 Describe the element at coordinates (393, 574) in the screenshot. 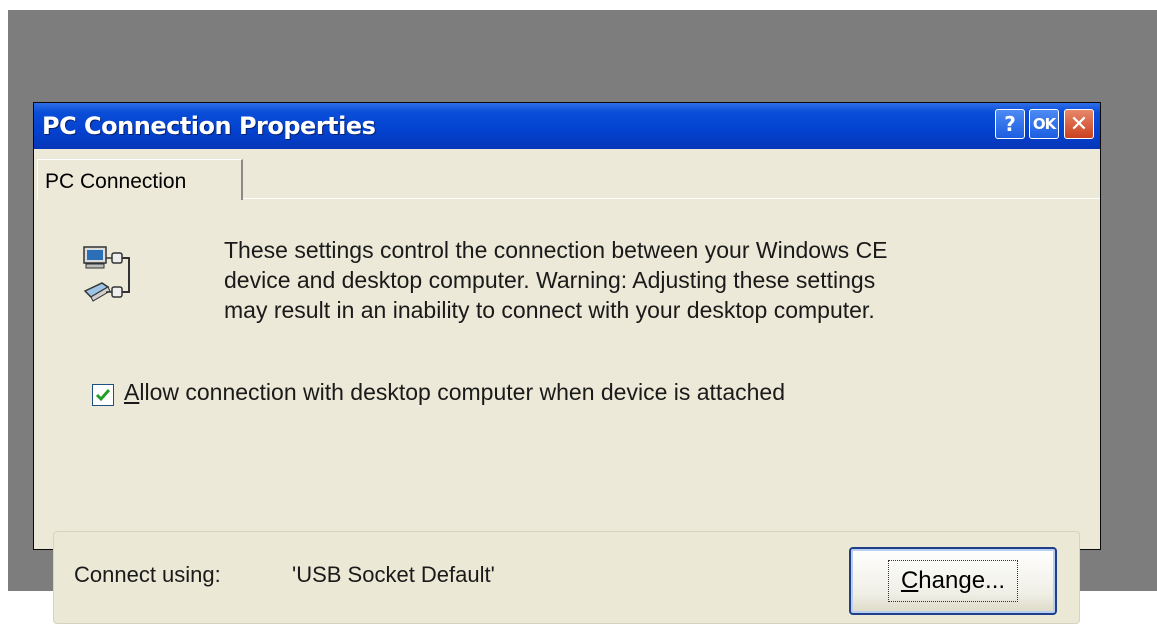

I see `connect-using-value: 'USB Socket Default'` at that location.